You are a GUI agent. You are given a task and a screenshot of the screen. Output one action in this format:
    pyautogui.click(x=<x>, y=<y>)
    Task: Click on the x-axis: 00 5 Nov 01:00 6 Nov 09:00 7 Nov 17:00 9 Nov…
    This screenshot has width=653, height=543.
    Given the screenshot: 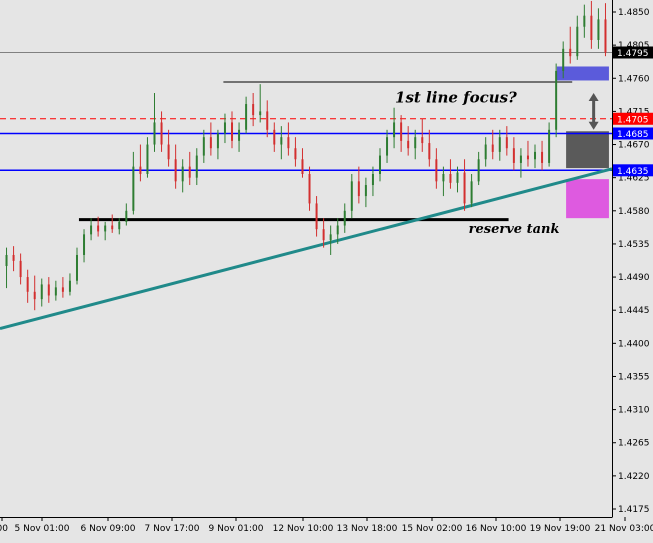 What is the action you would take?
    pyautogui.click(x=326, y=528)
    